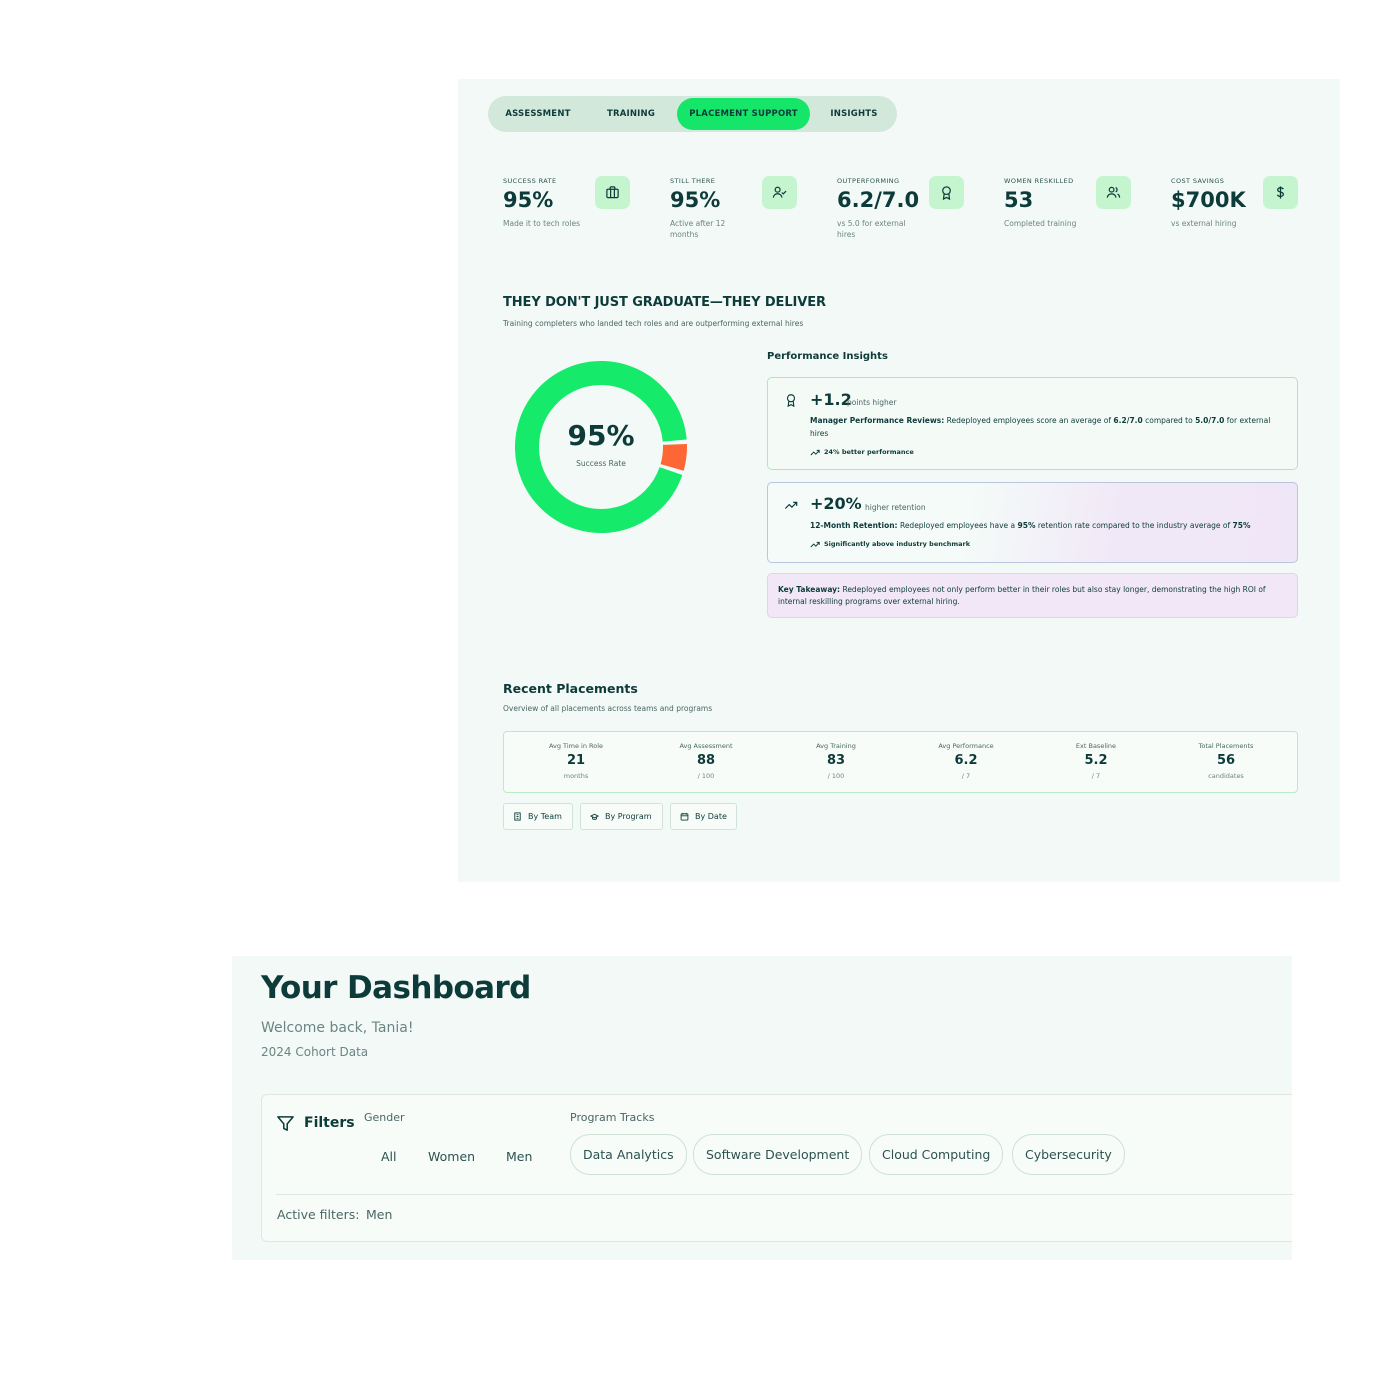 This screenshot has height=1400, width=1400. What do you see at coordinates (684, 816) in the screenshot?
I see `calendar-icon` at bounding box center [684, 816].